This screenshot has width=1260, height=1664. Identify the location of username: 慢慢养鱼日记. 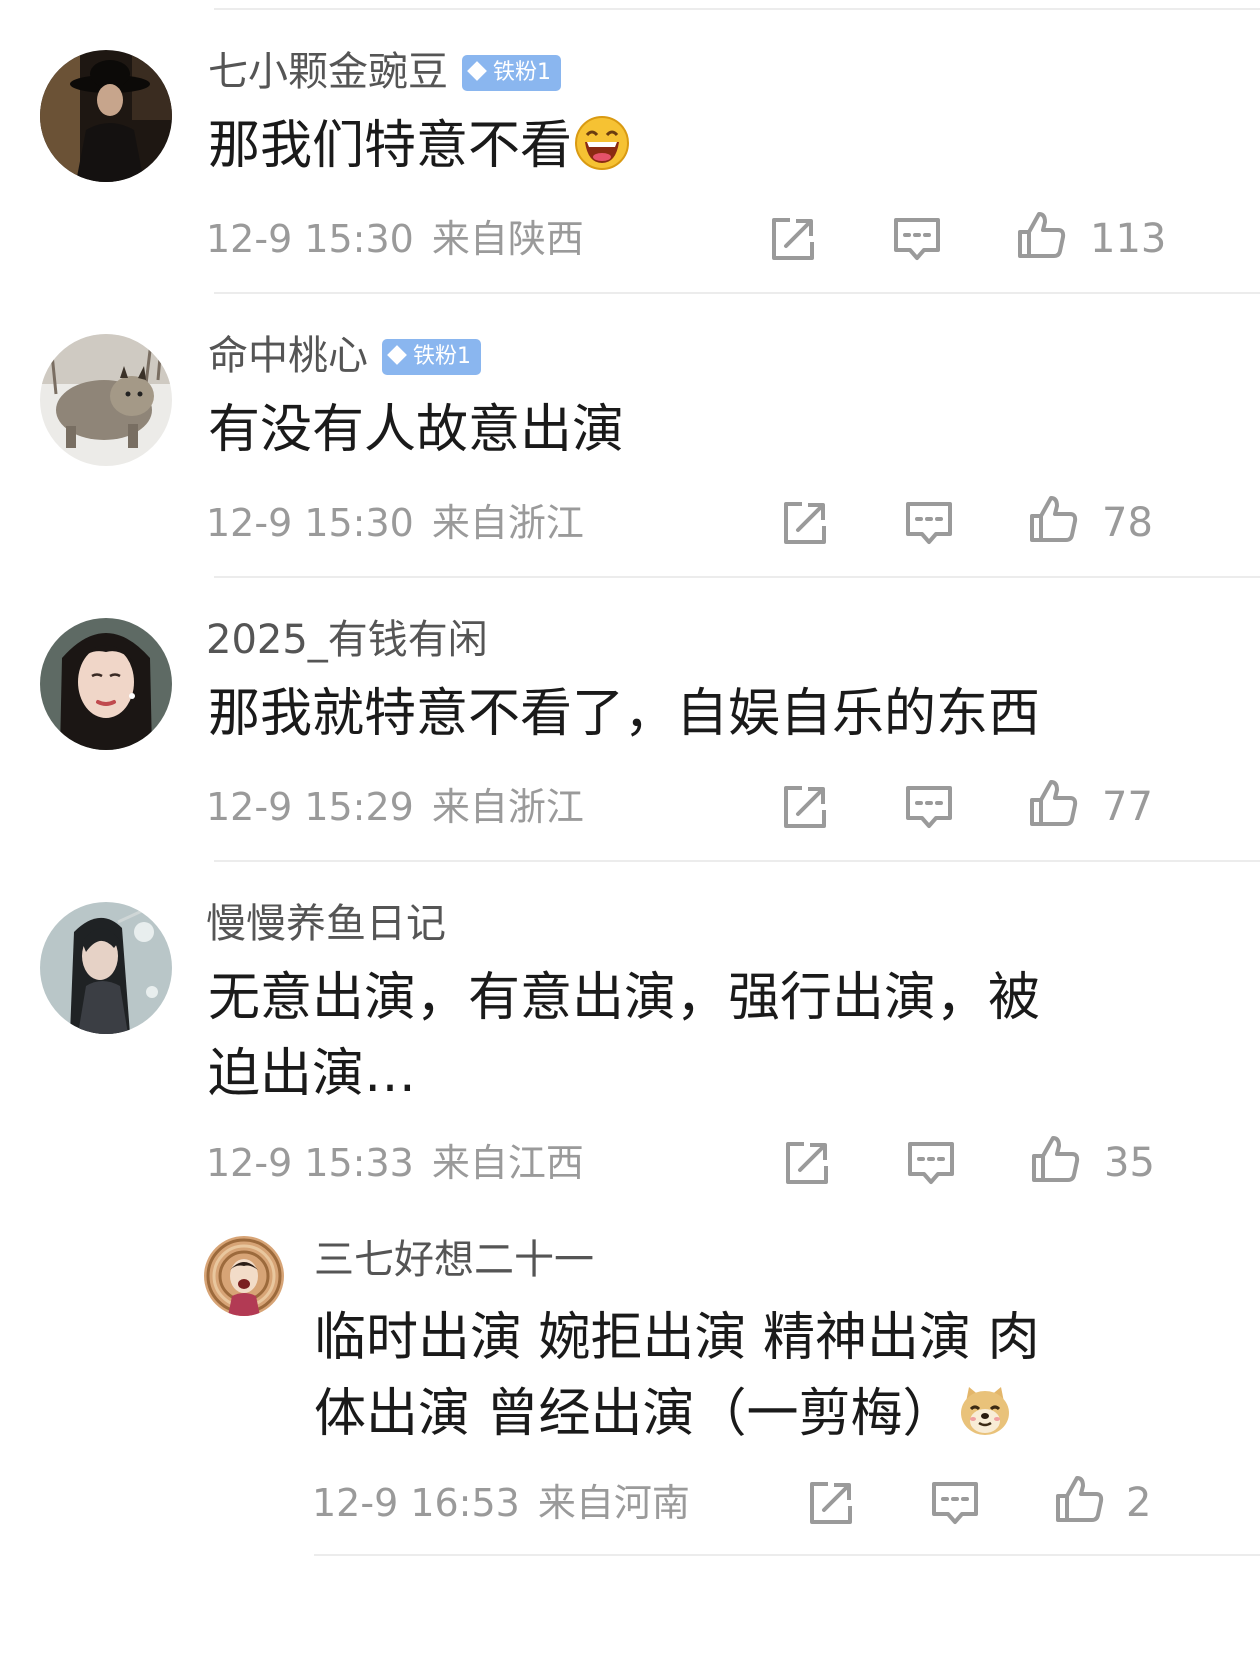
(326, 924).